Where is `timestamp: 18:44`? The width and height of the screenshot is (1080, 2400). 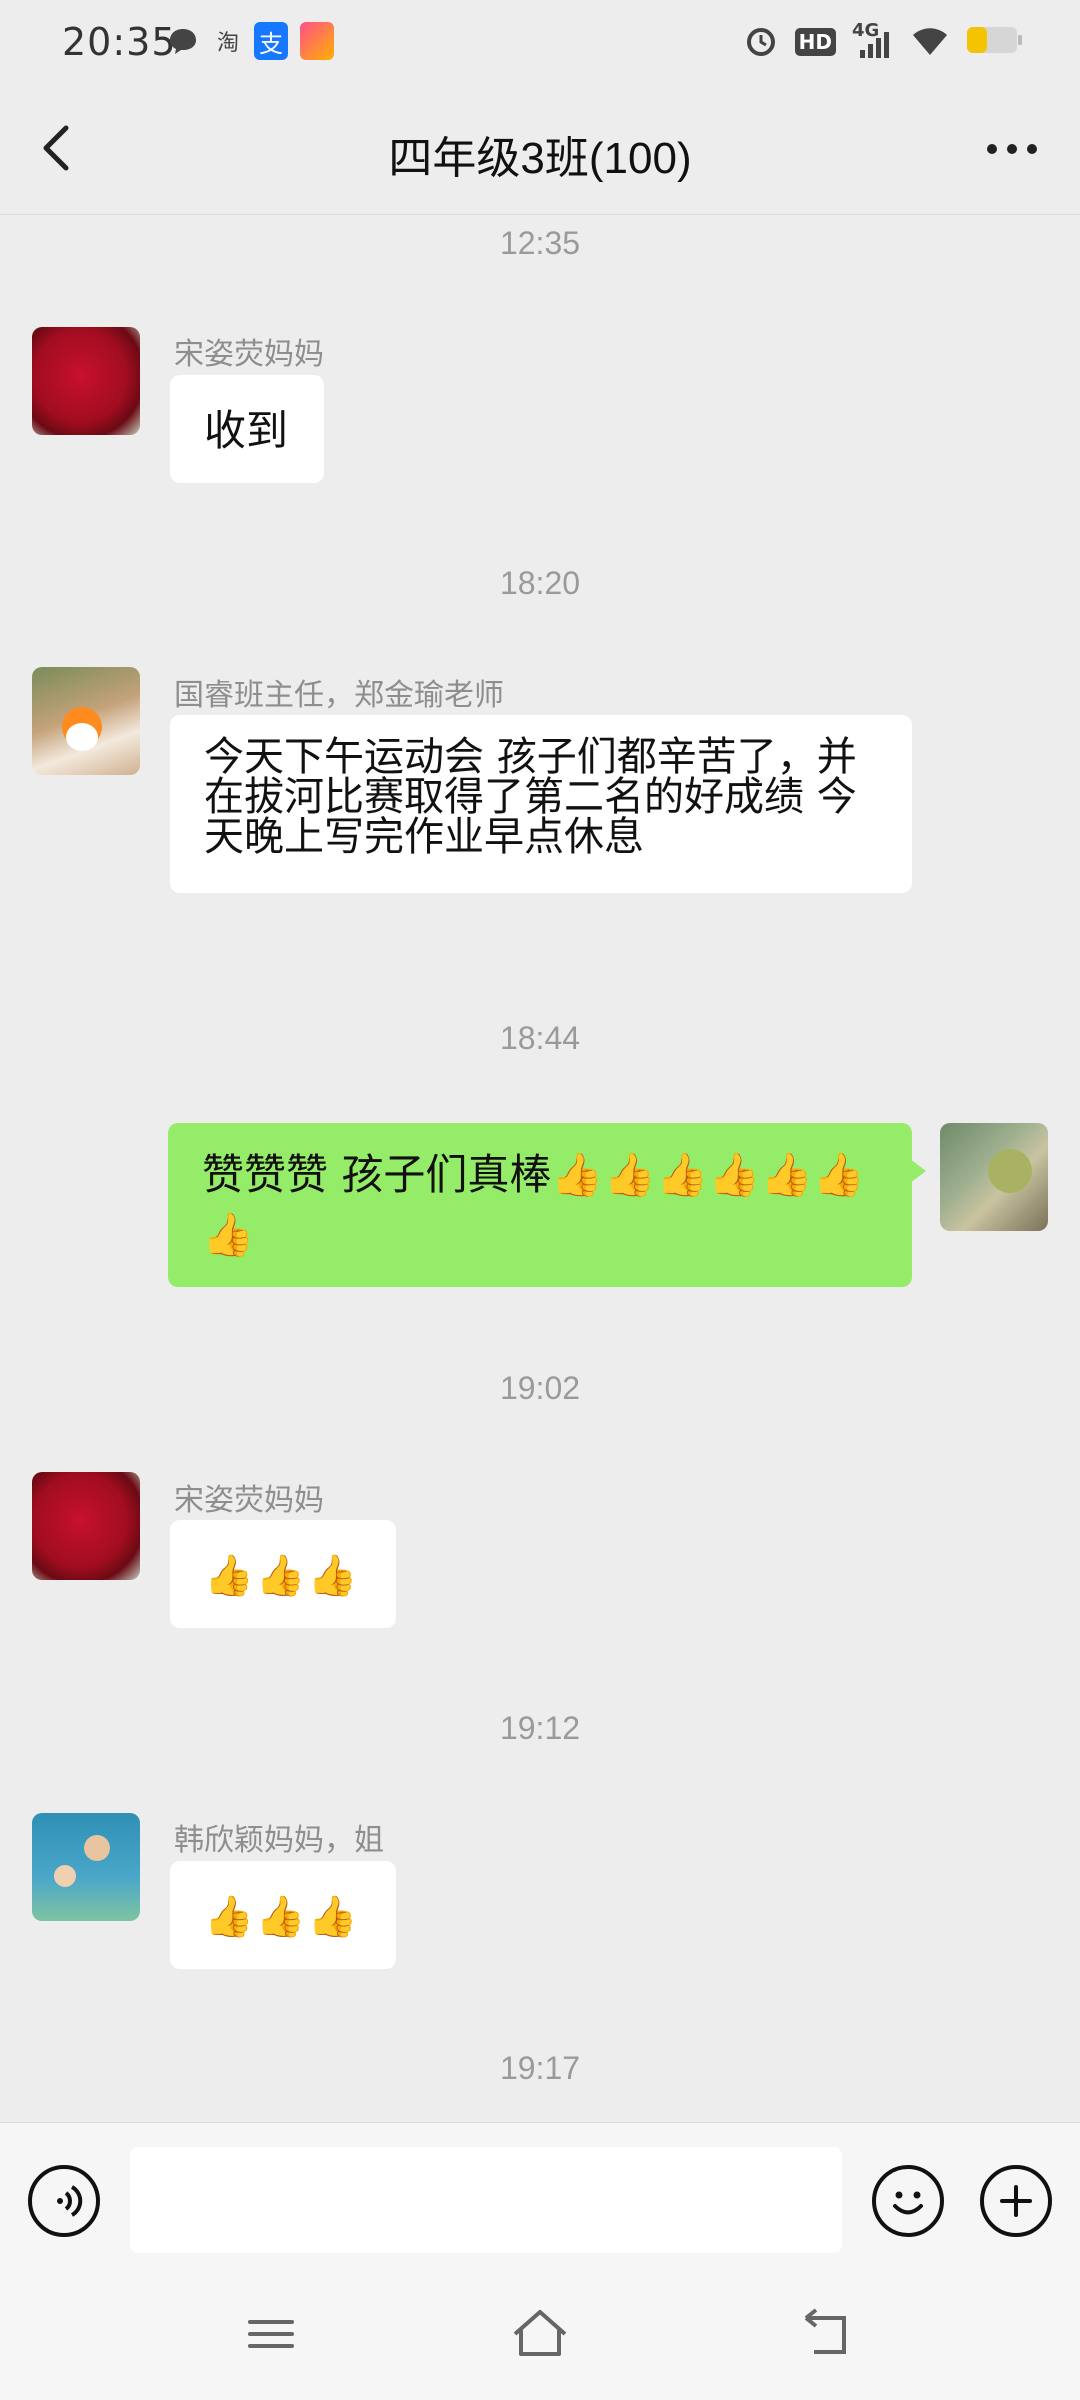
timestamp: 18:44 is located at coordinates (540, 1038).